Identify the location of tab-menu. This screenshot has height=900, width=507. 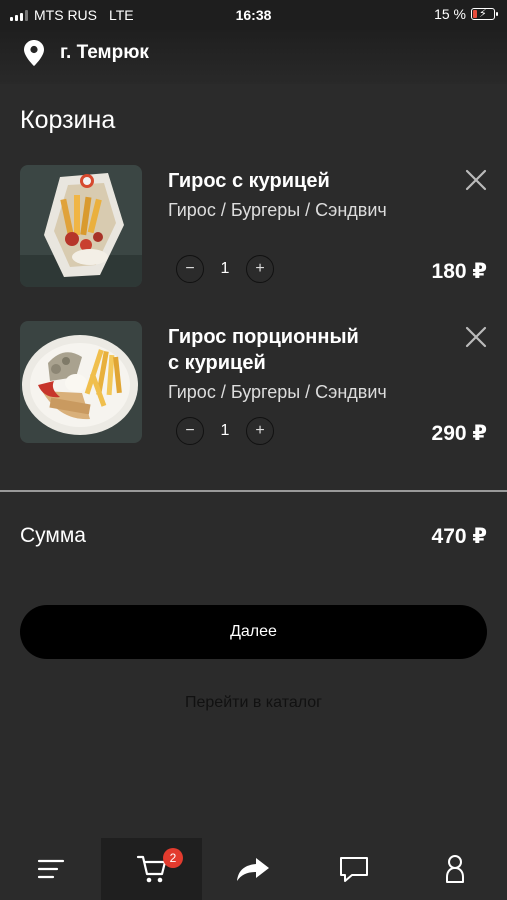
(50, 869).